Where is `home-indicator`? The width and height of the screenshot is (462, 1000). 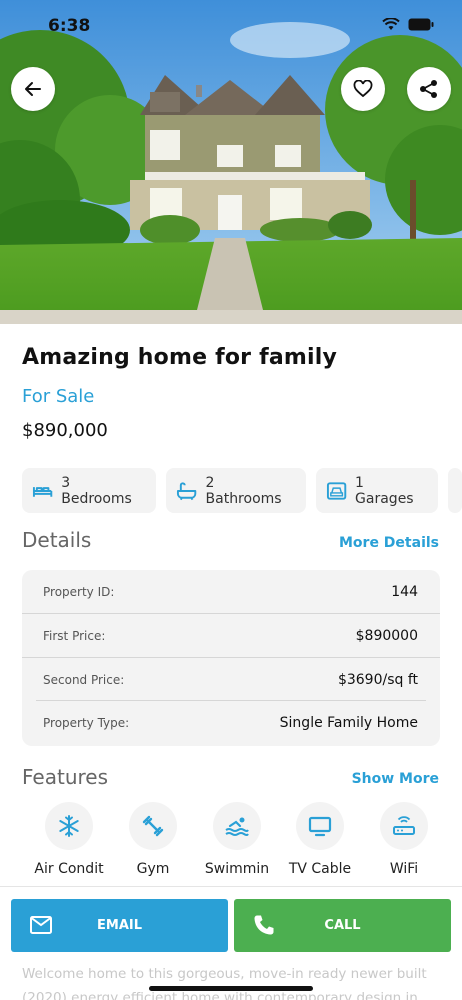
home-indicator is located at coordinates (231, 988).